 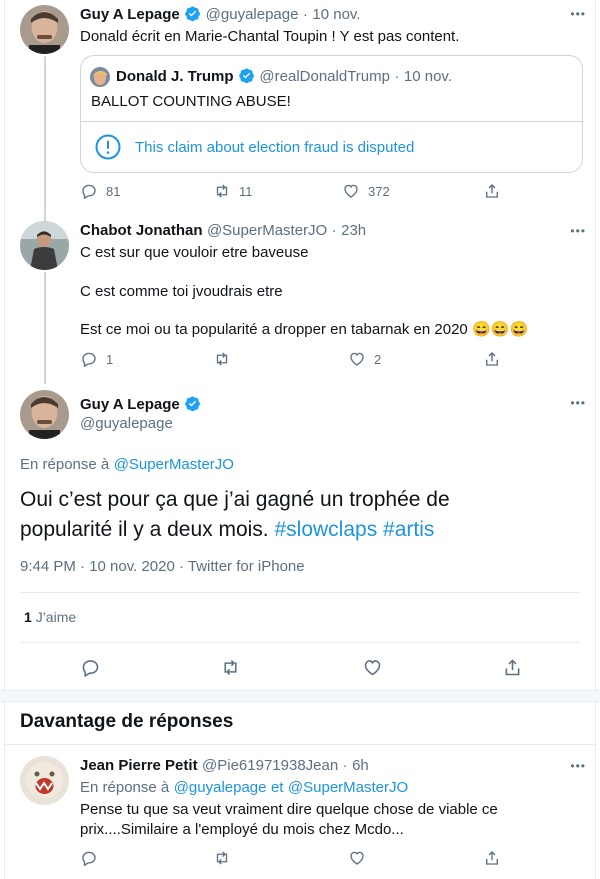 I want to click on tweet-text-line: C est sur que vouloir etre baveuse, so click(x=194, y=252).